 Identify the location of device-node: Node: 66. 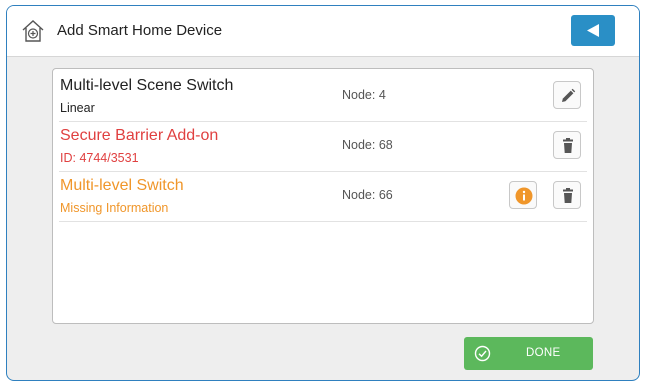
(367, 195).